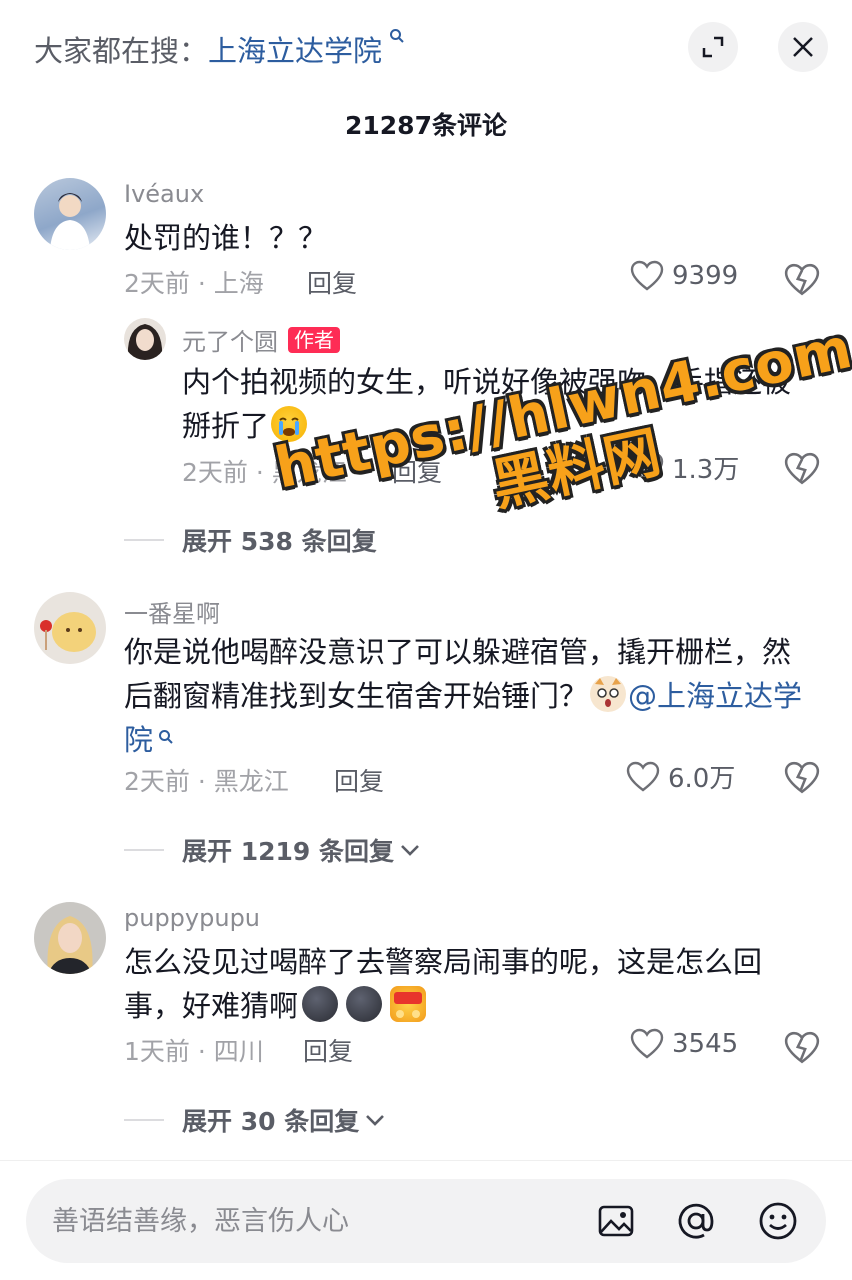 The width and height of the screenshot is (852, 1280). Describe the element at coordinates (778, 1221) in the screenshot. I see `emoji-icon` at that location.